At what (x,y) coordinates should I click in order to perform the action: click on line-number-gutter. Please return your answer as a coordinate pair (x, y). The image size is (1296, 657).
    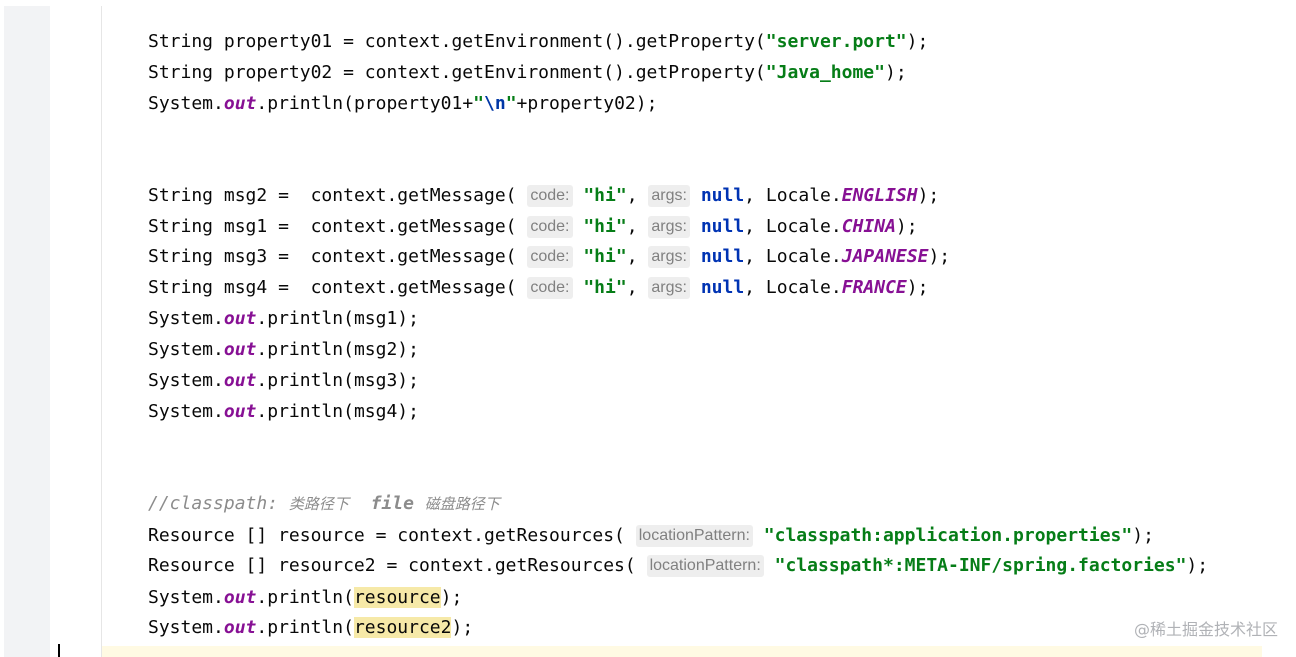
    Looking at the image, I should click on (27, 331).